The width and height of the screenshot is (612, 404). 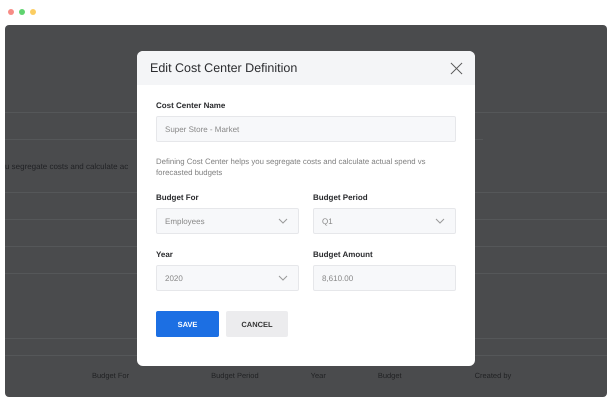 What do you see at coordinates (341, 198) in the screenshot?
I see `field-label: Budget Period` at bounding box center [341, 198].